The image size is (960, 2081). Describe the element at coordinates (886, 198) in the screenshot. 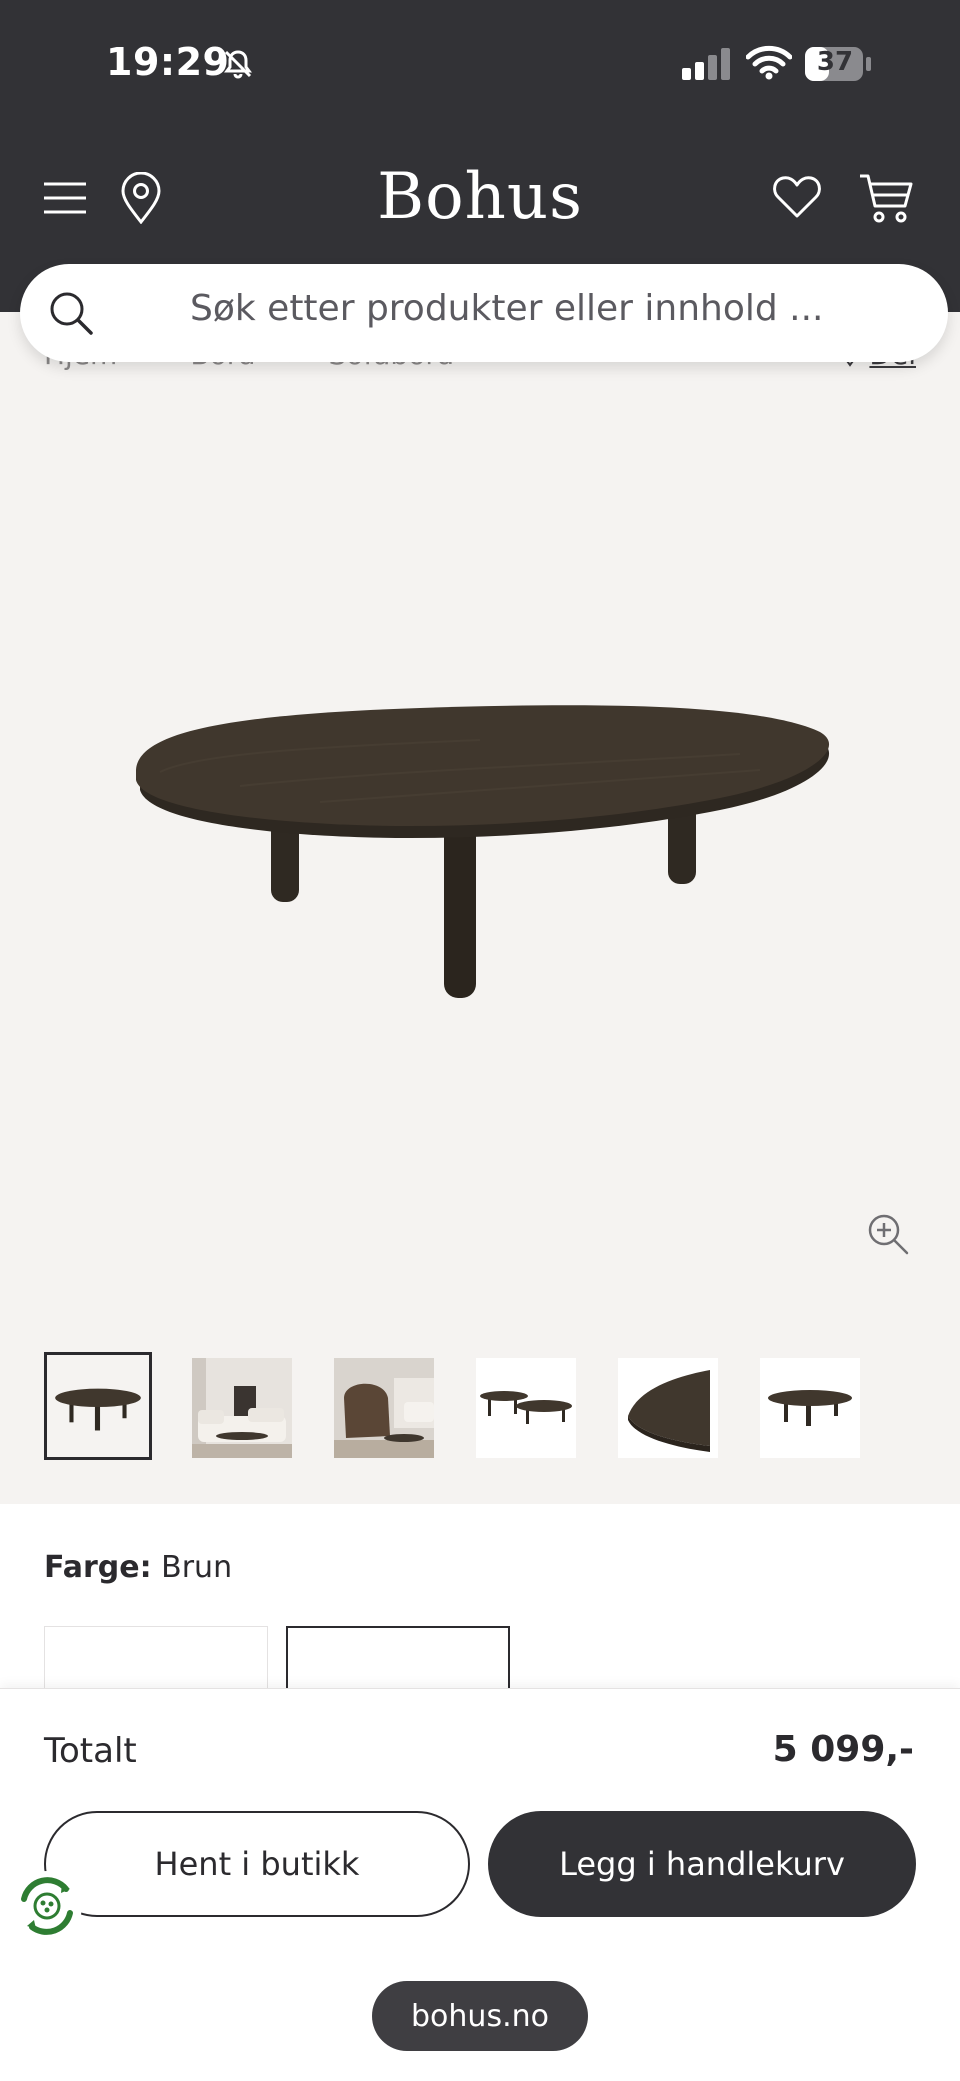

I see `cart-icon` at that location.